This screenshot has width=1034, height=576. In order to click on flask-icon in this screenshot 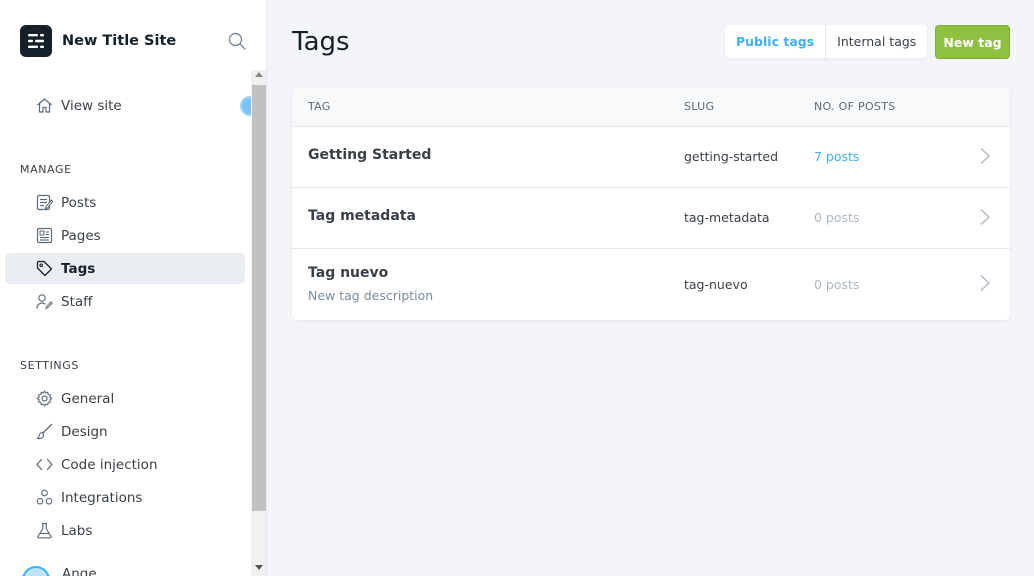, I will do `click(44, 530)`.